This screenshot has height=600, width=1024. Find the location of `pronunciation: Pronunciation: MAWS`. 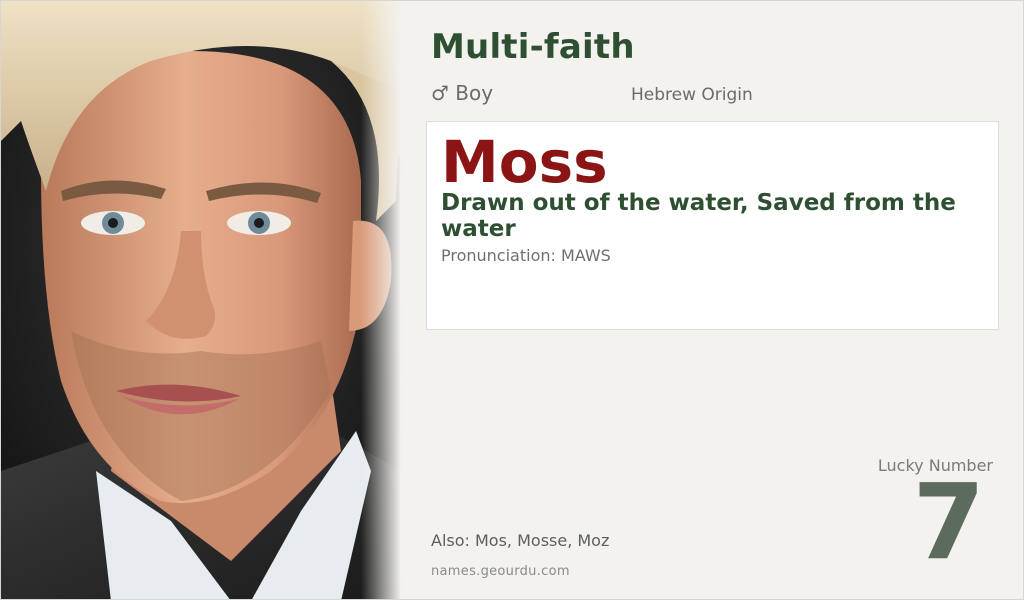

pronunciation: Pronunciation: MAWS is located at coordinates (526, 255).